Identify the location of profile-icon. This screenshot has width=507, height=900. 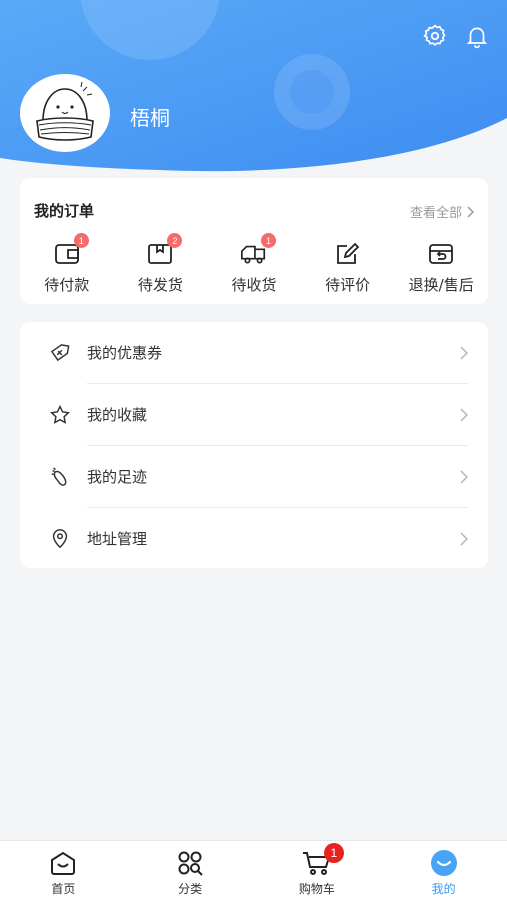
(444, 863).